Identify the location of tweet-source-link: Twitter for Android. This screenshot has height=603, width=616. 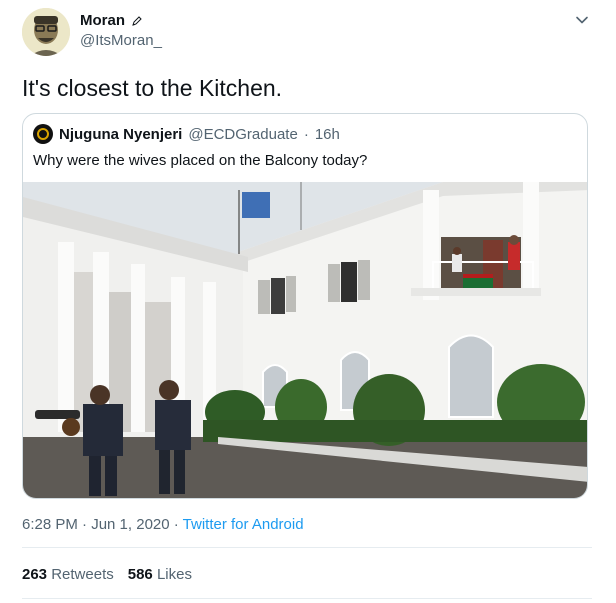
(243, 524).